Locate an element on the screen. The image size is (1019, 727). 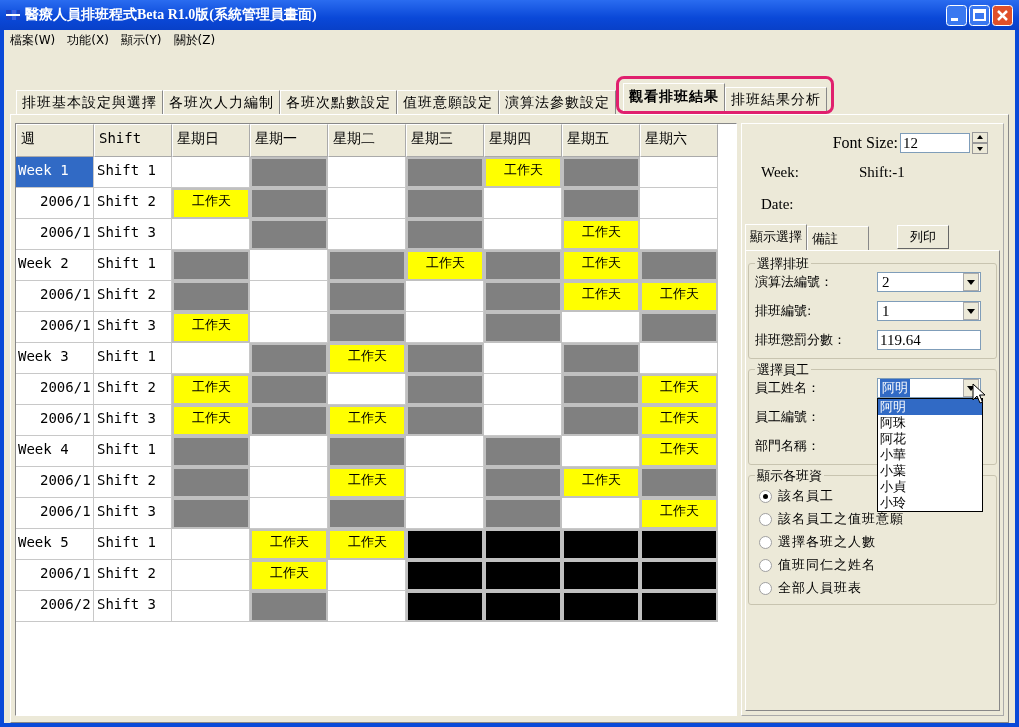
list-option: 阿明 is located at coordinates (930, 407).